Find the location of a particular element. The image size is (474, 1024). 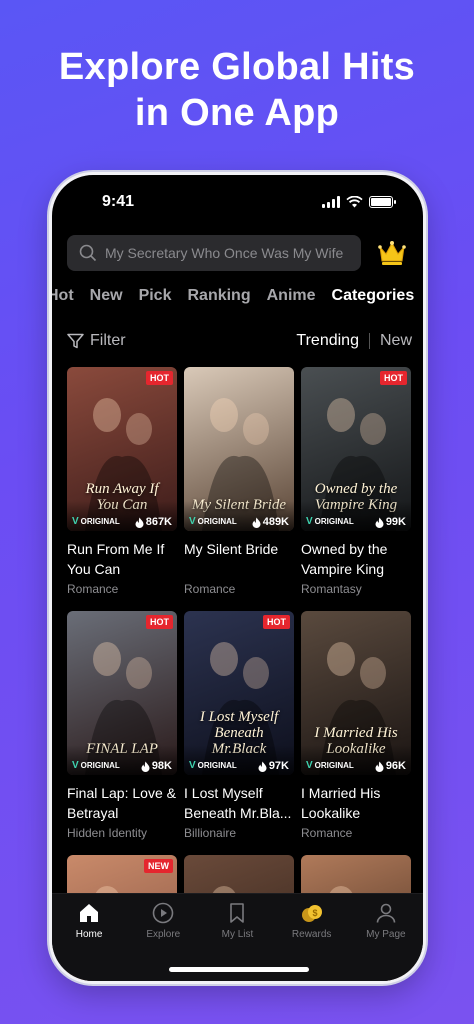

wifi-icon is located at coordinates (354, 202).